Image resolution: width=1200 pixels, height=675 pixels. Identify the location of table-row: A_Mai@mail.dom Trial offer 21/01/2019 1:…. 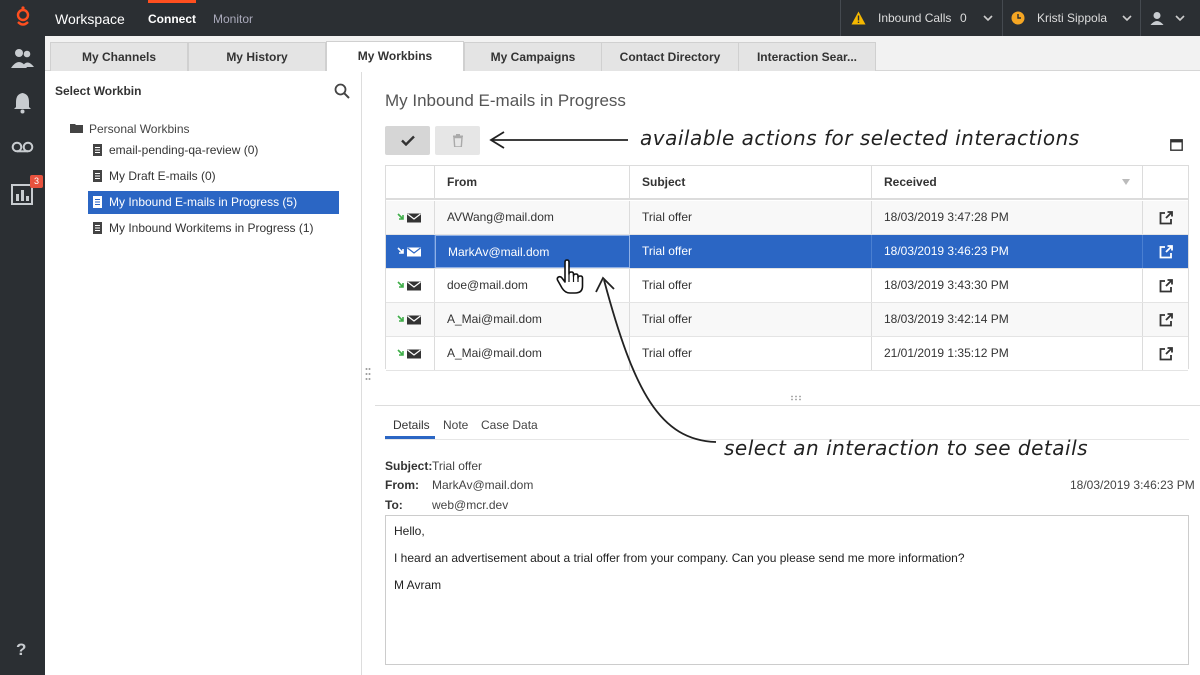
(787, 354).